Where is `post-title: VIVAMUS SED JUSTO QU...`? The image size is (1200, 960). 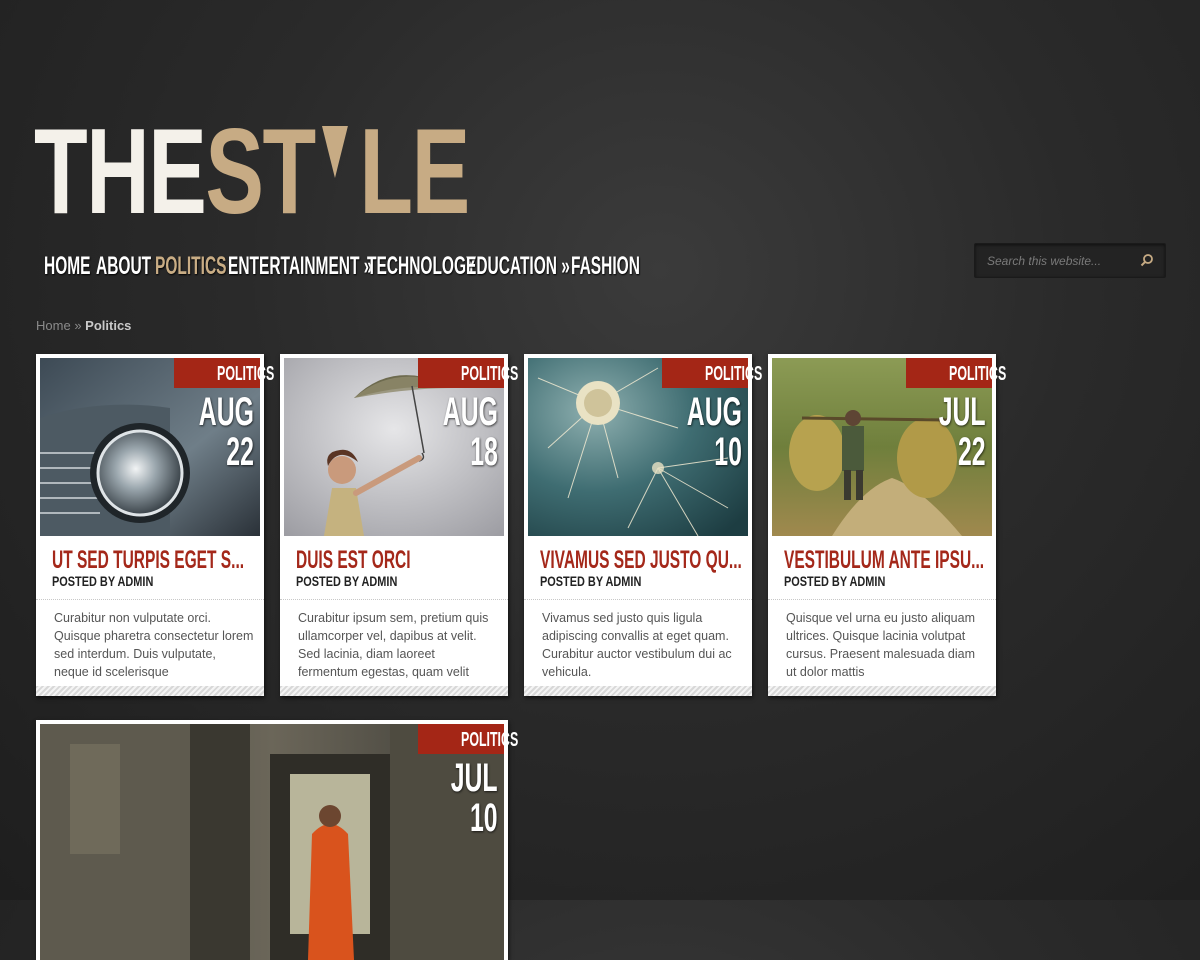 post-title: VIVAMUS SED JUSTO QU... is located at coordinates (641, 560).